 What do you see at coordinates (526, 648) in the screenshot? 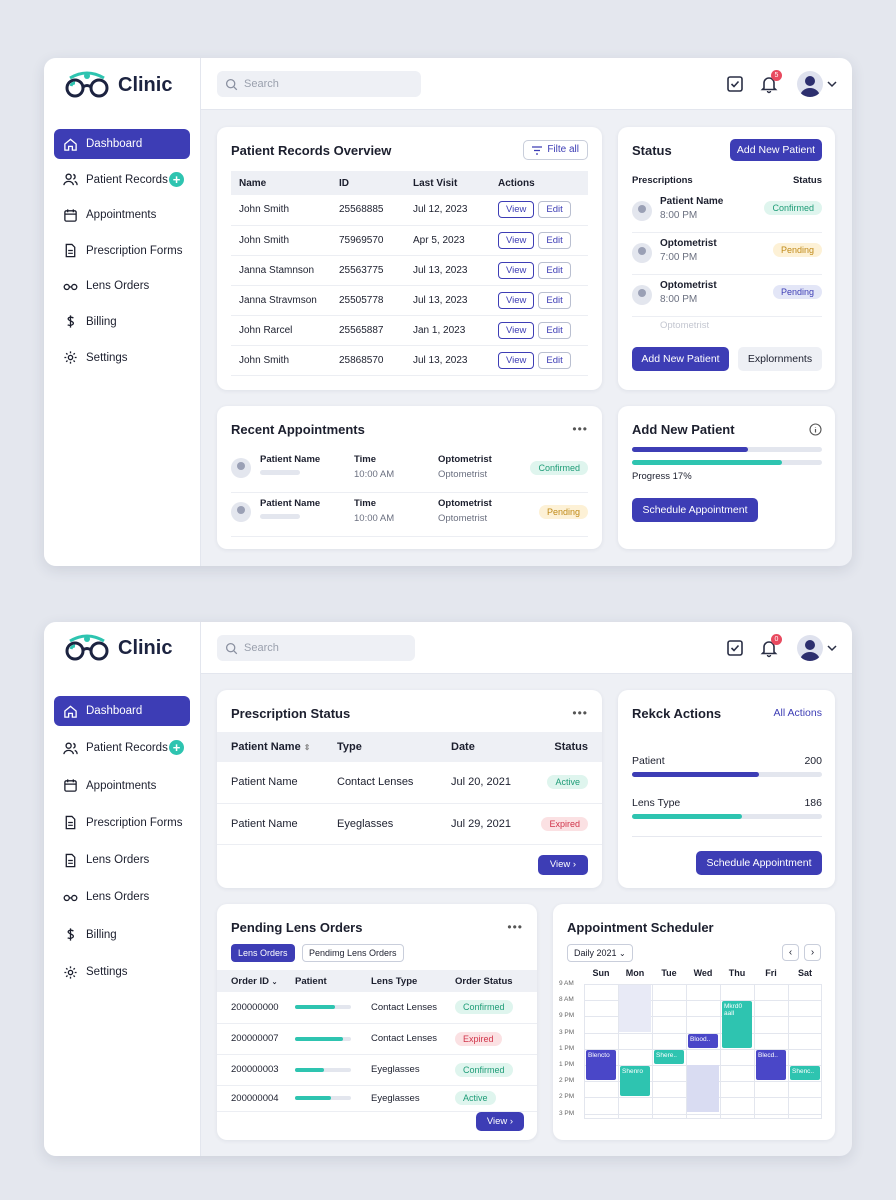
I see `topbar: Search 0` at bounding box center [526, 648].